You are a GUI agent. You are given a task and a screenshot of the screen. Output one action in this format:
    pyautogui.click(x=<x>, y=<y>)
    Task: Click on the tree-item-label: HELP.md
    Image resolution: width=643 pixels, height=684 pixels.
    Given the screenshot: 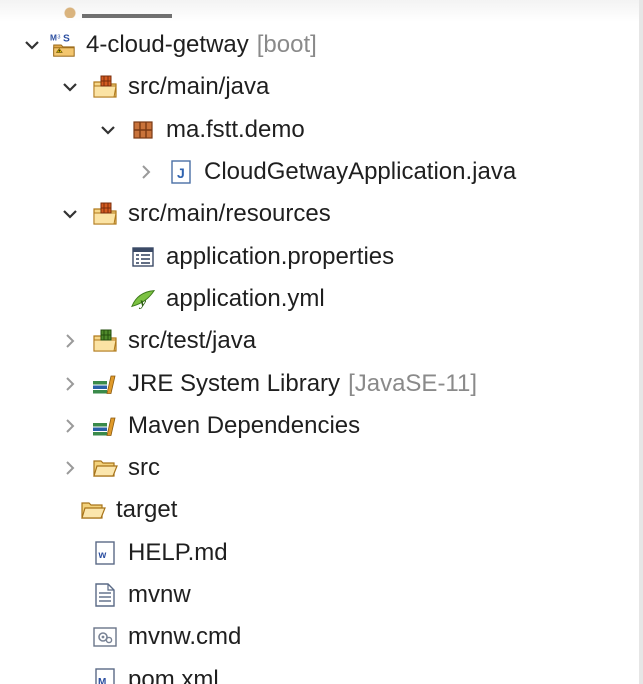 What is the action you would take?
    pyautogui.click(x=178, y=552)
    